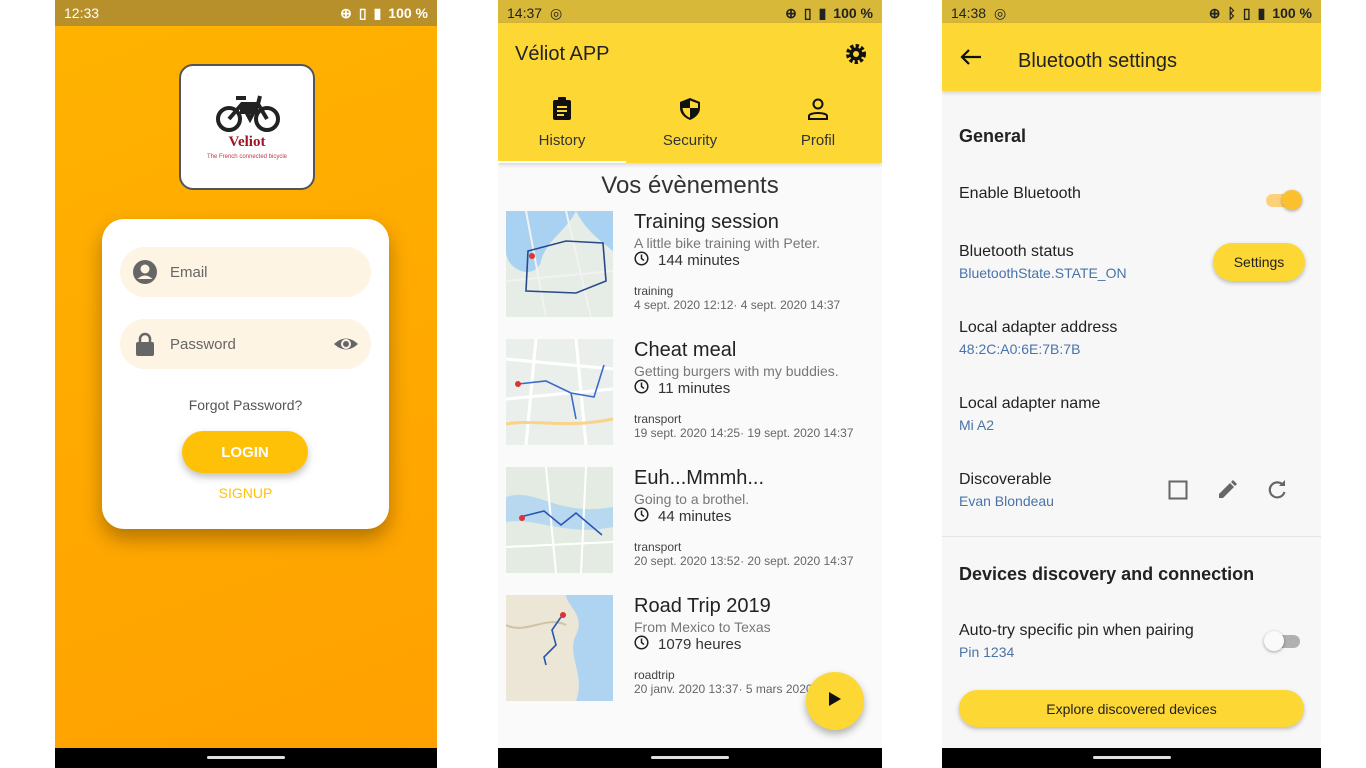  What do you see at coordinates (702, 627) in the screenshot?
I see `event-description: From Mexico to Texas` at bounding box center [702, 627].